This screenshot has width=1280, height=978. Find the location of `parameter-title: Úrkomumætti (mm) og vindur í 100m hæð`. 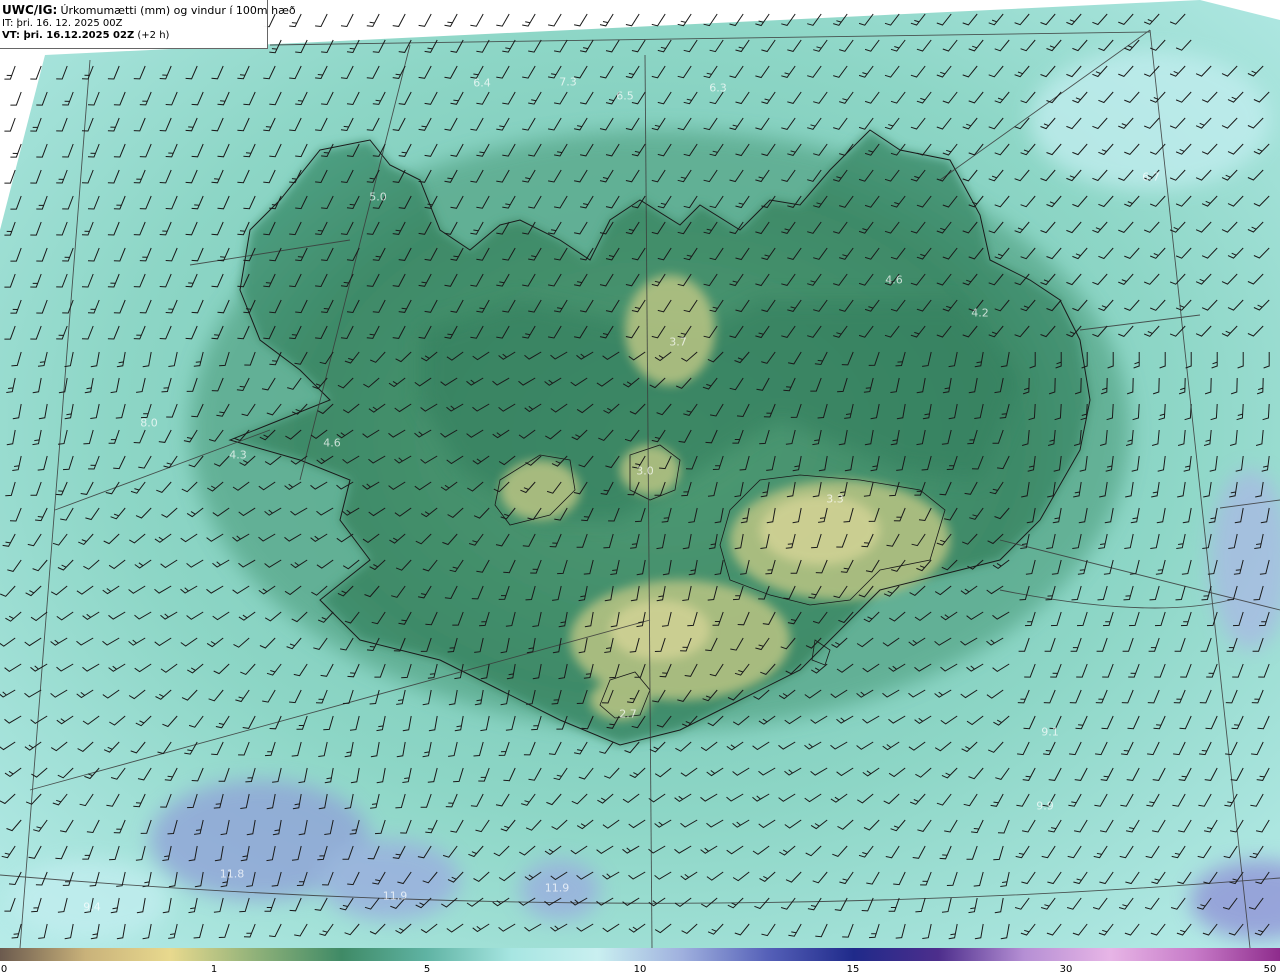

parameter-title: Úrkomumætti (mm) og vindur í 100m hæð is located at coordinates (178, 10).